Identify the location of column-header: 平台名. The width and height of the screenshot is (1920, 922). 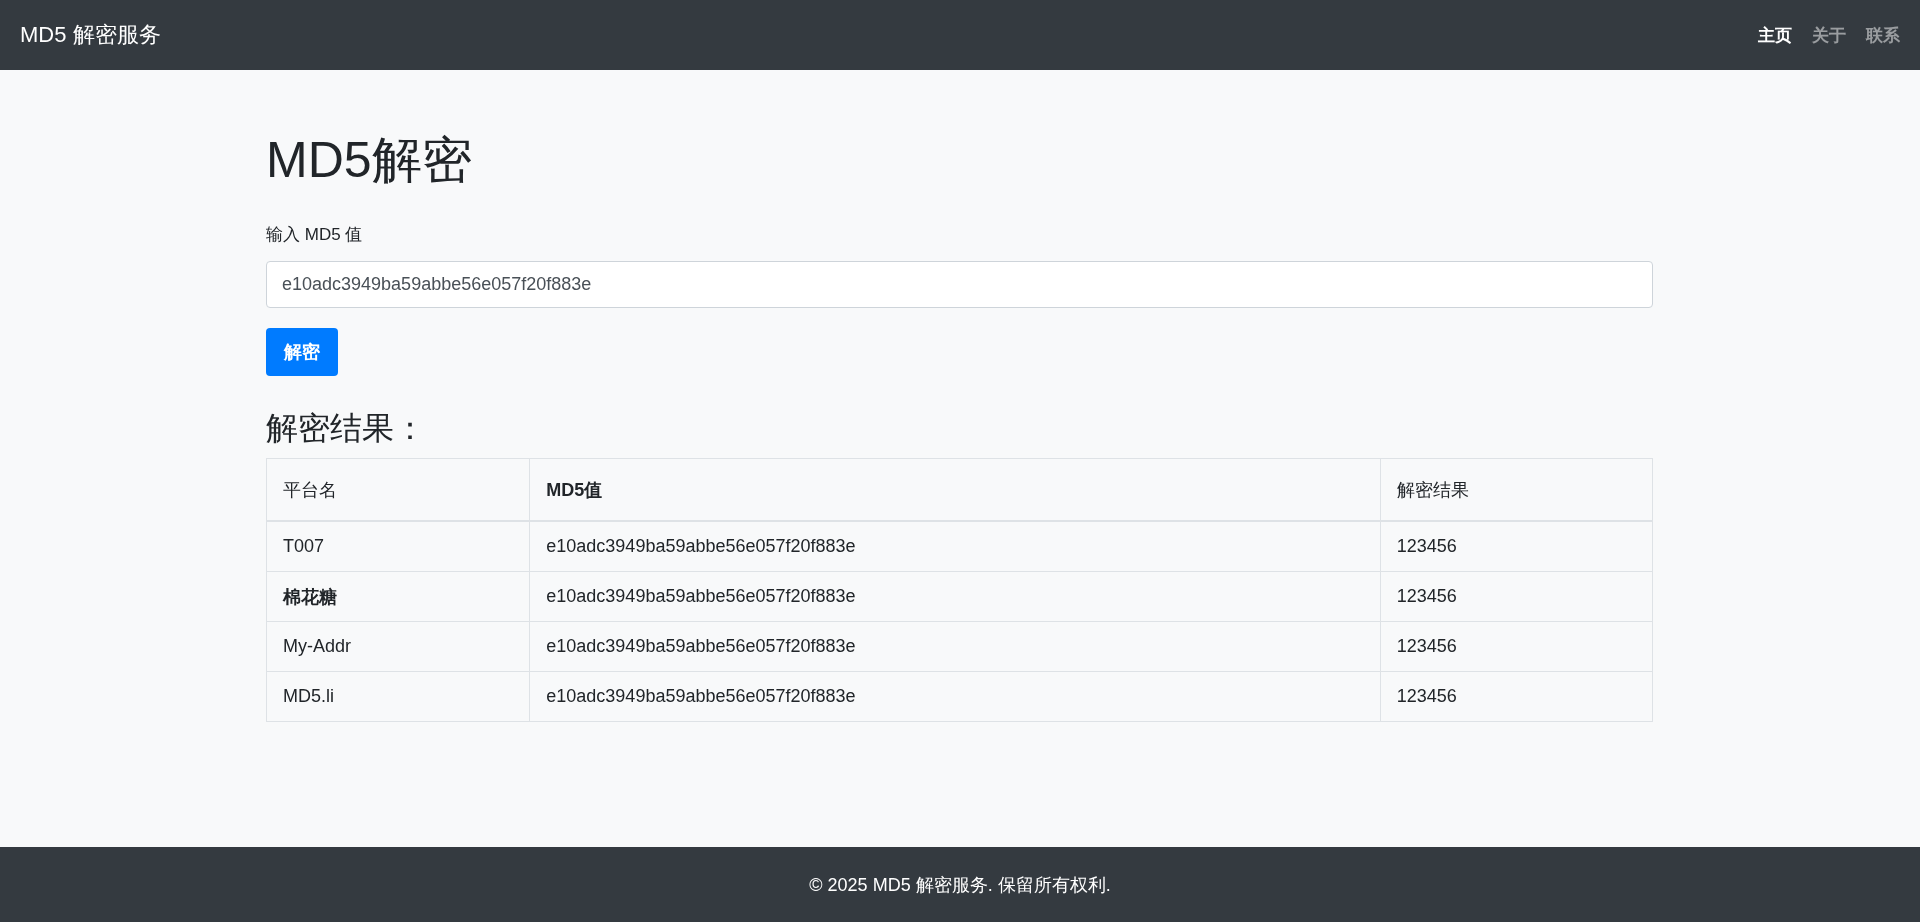
(398, 489).